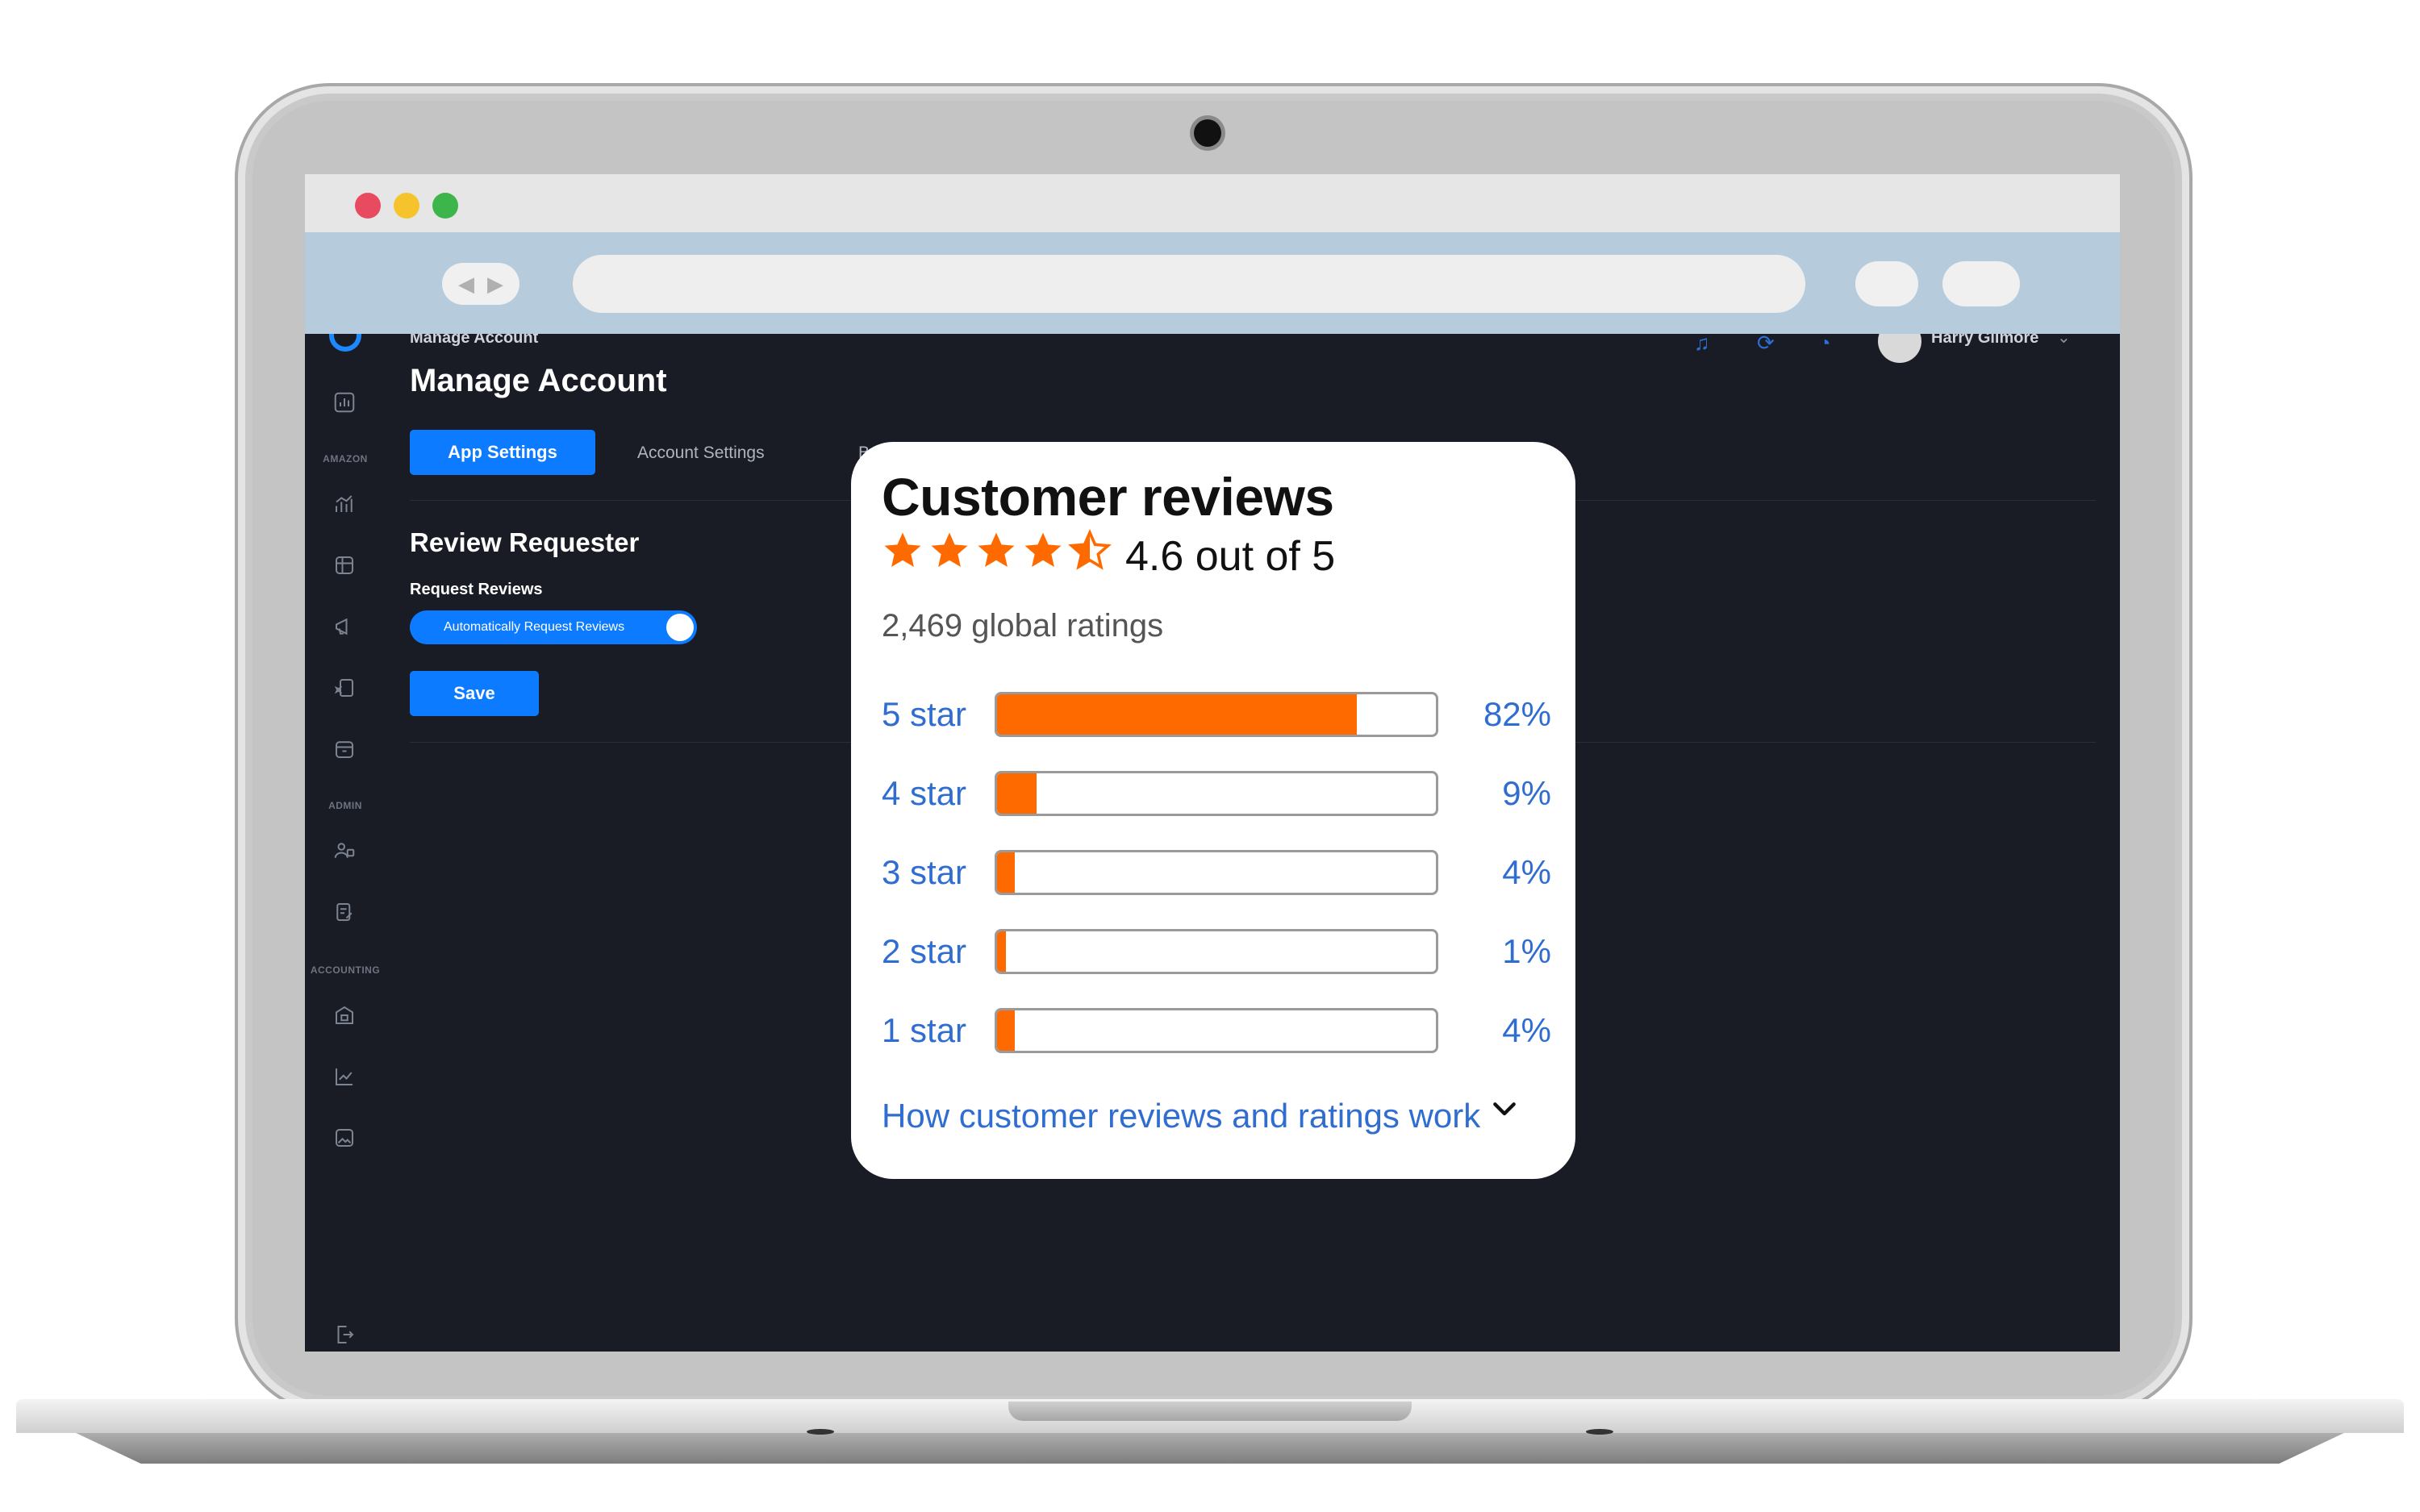 The height and width of the screenshot is (1512, 2420). What do you see at coordinates (1502, 714) in the screenshot?
I see `rating-percent: 82%` at bounding box center [1502, 714].